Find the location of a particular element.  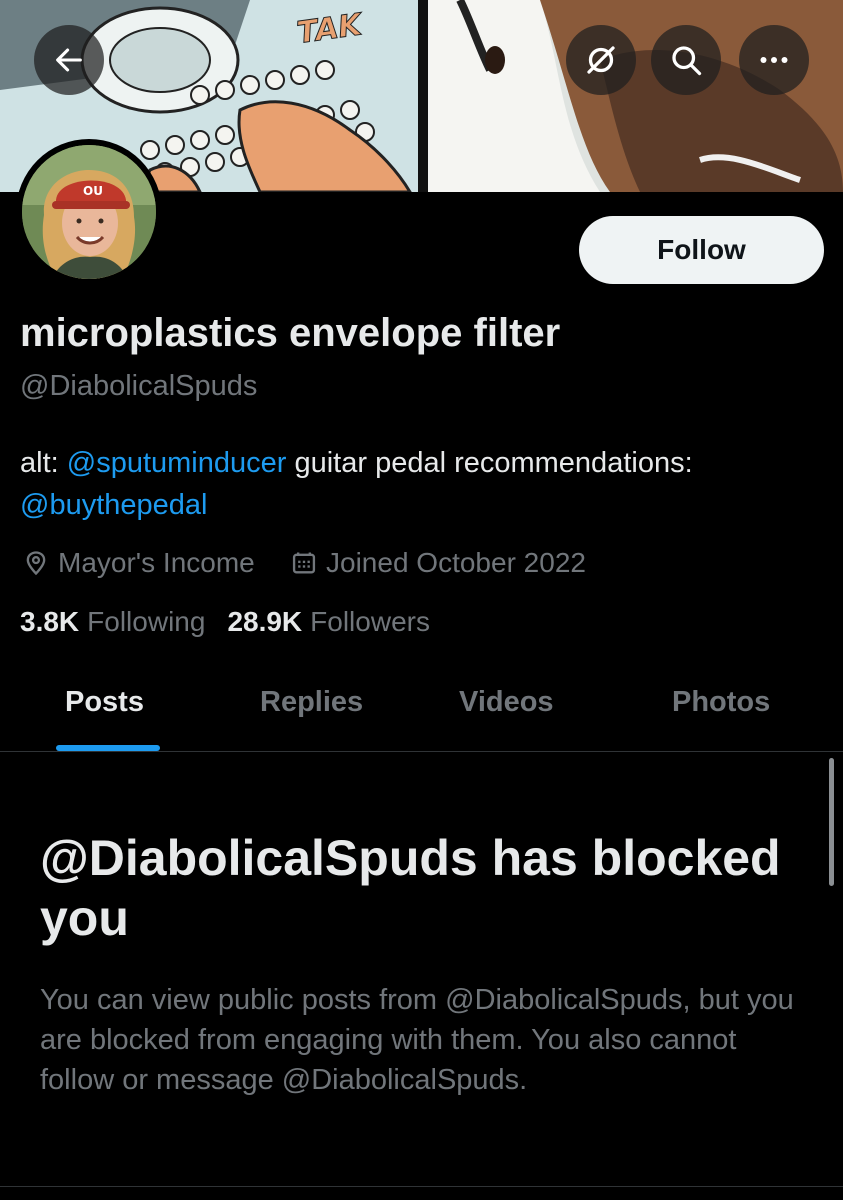

following-label: Following is located at coordinates (146, 621).